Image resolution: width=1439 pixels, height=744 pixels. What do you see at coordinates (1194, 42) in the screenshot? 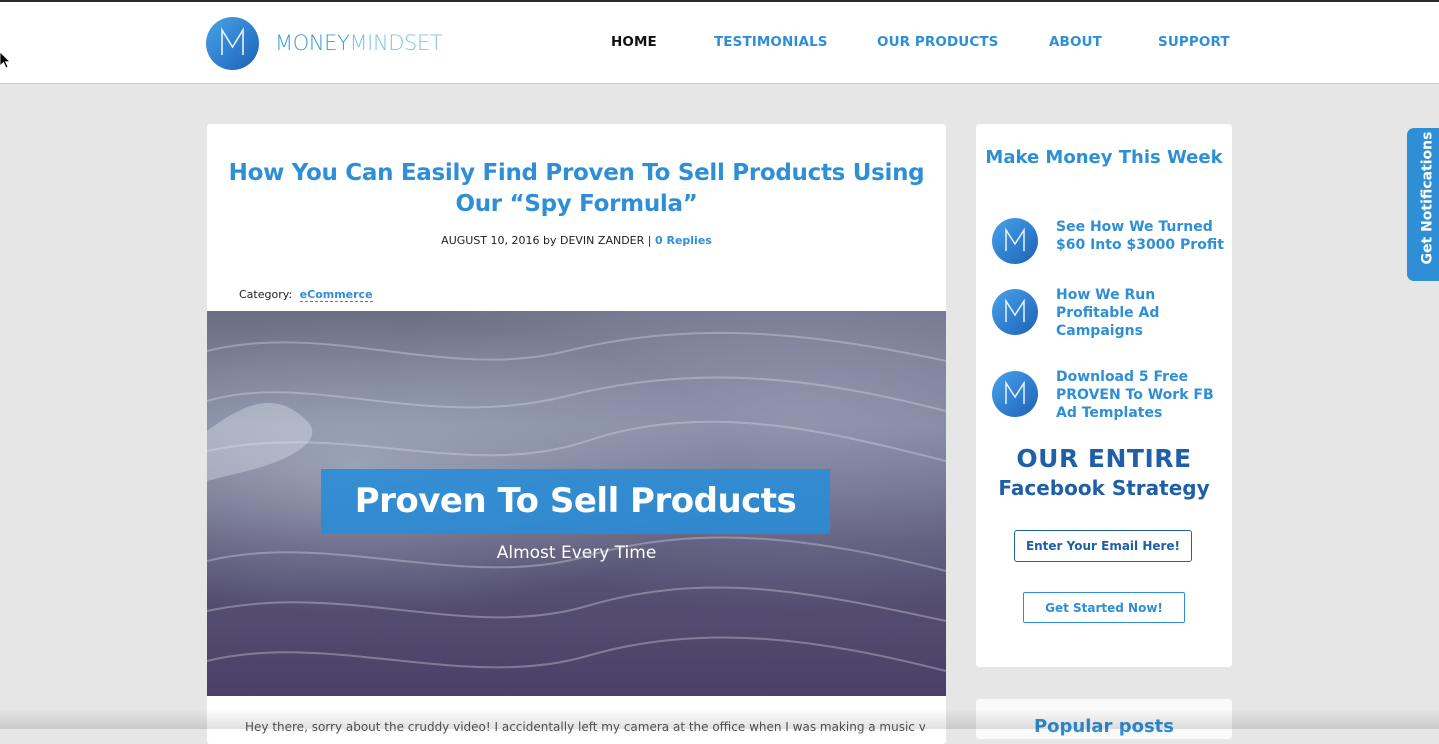
I see `nav-support: SUPPORT` at bounding box center [1194, 42].